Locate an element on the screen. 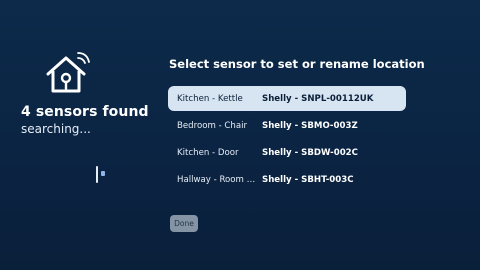 The image size is (480, 270). sensor-device-id: Shelly - SNPL-00112UK is located at coordinates (318, 98).